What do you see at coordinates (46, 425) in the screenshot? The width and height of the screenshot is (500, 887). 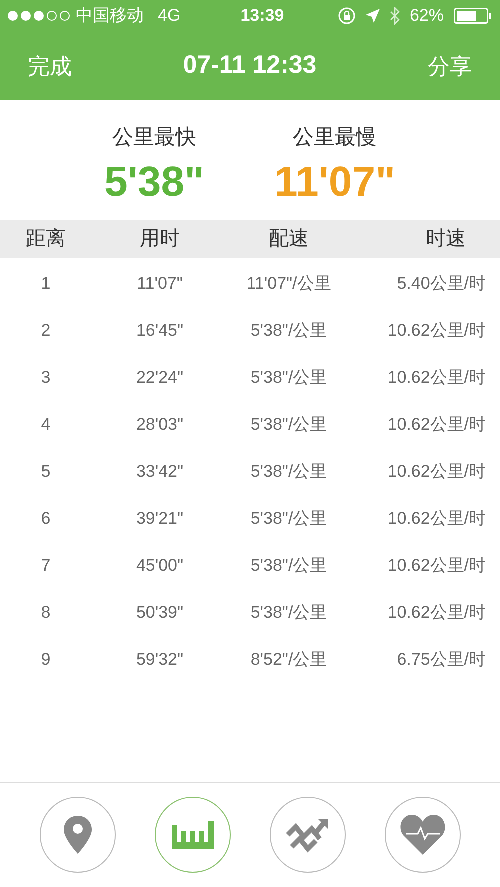 I see `table-cell-text: 4` at bounding box center [46, 425].